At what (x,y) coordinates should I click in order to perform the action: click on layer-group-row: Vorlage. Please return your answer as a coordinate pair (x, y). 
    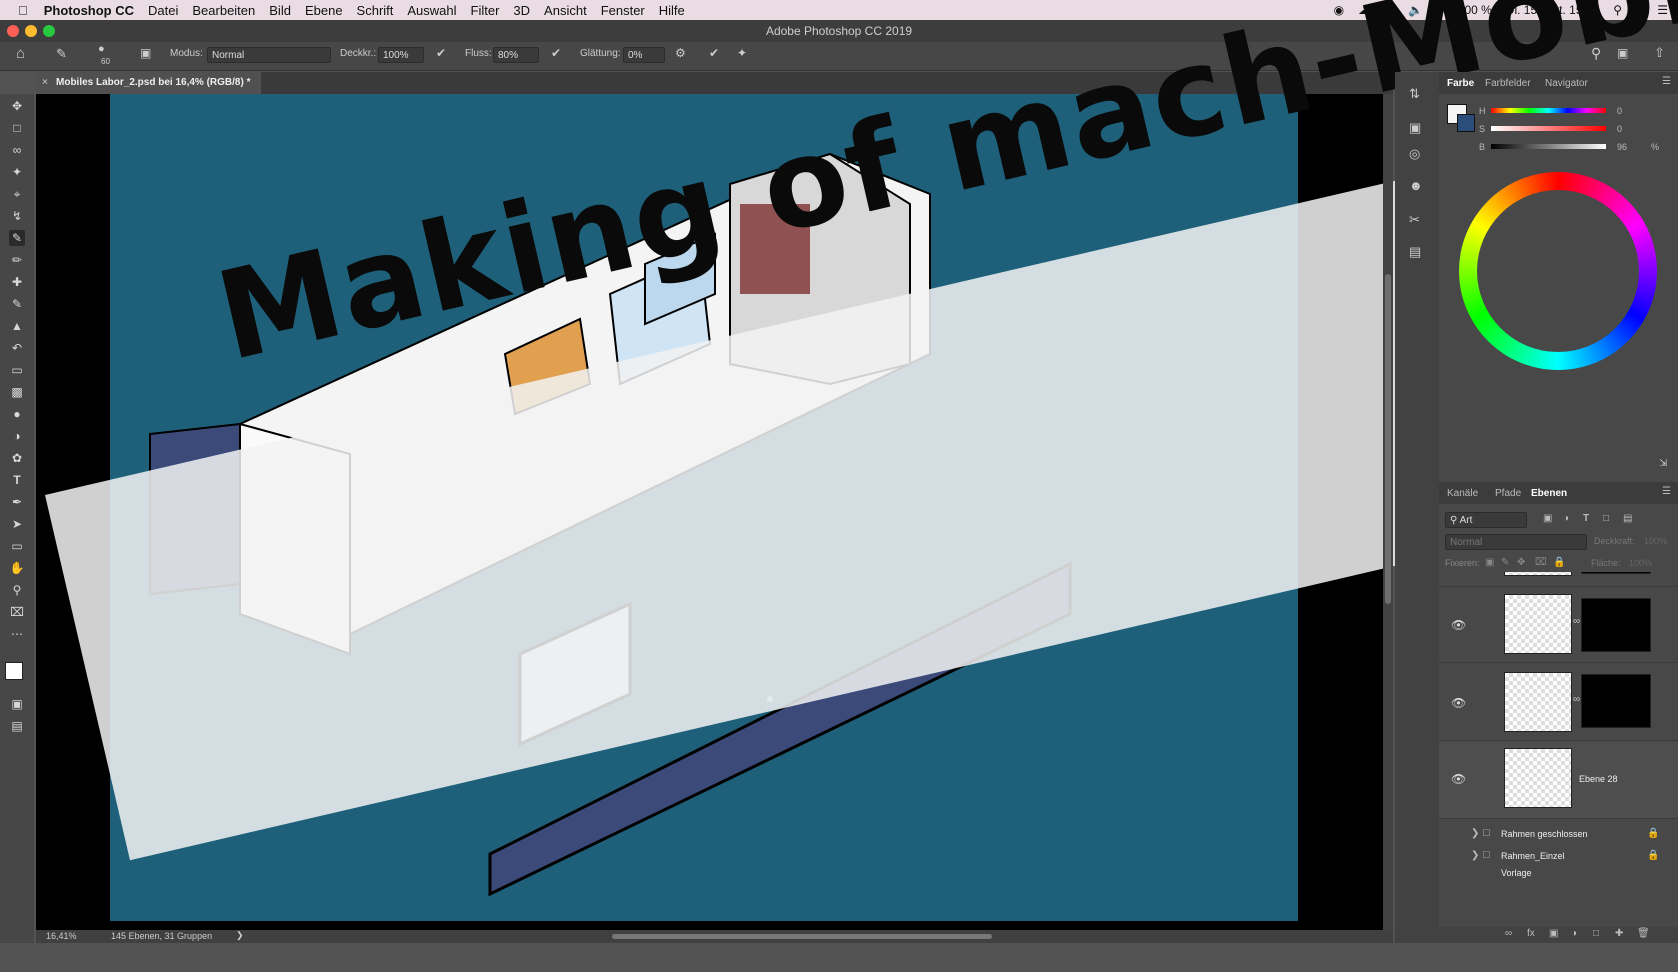
    Looking at the image, I should click on (1558, 872).